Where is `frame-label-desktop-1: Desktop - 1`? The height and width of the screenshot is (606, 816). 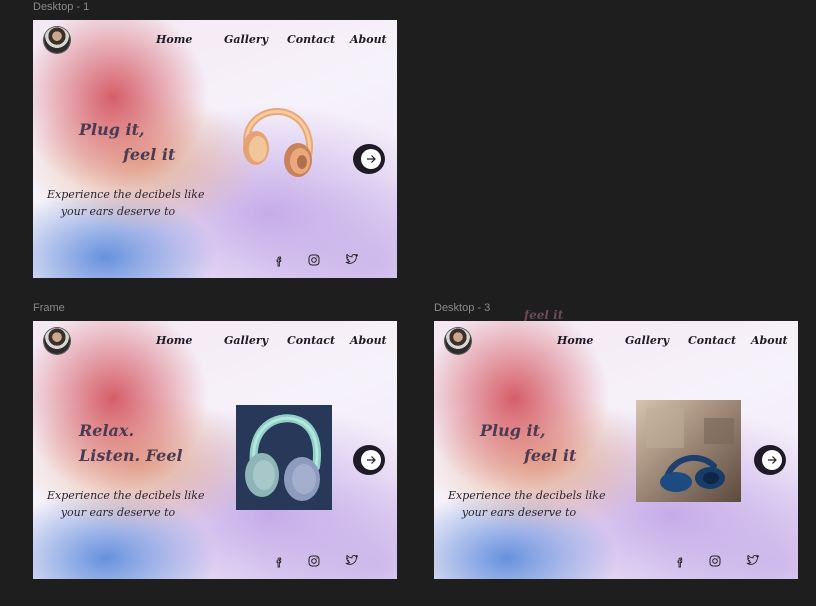 frame-label-desktop-1: Desktop - 1 is located at coordinates (61, 7).